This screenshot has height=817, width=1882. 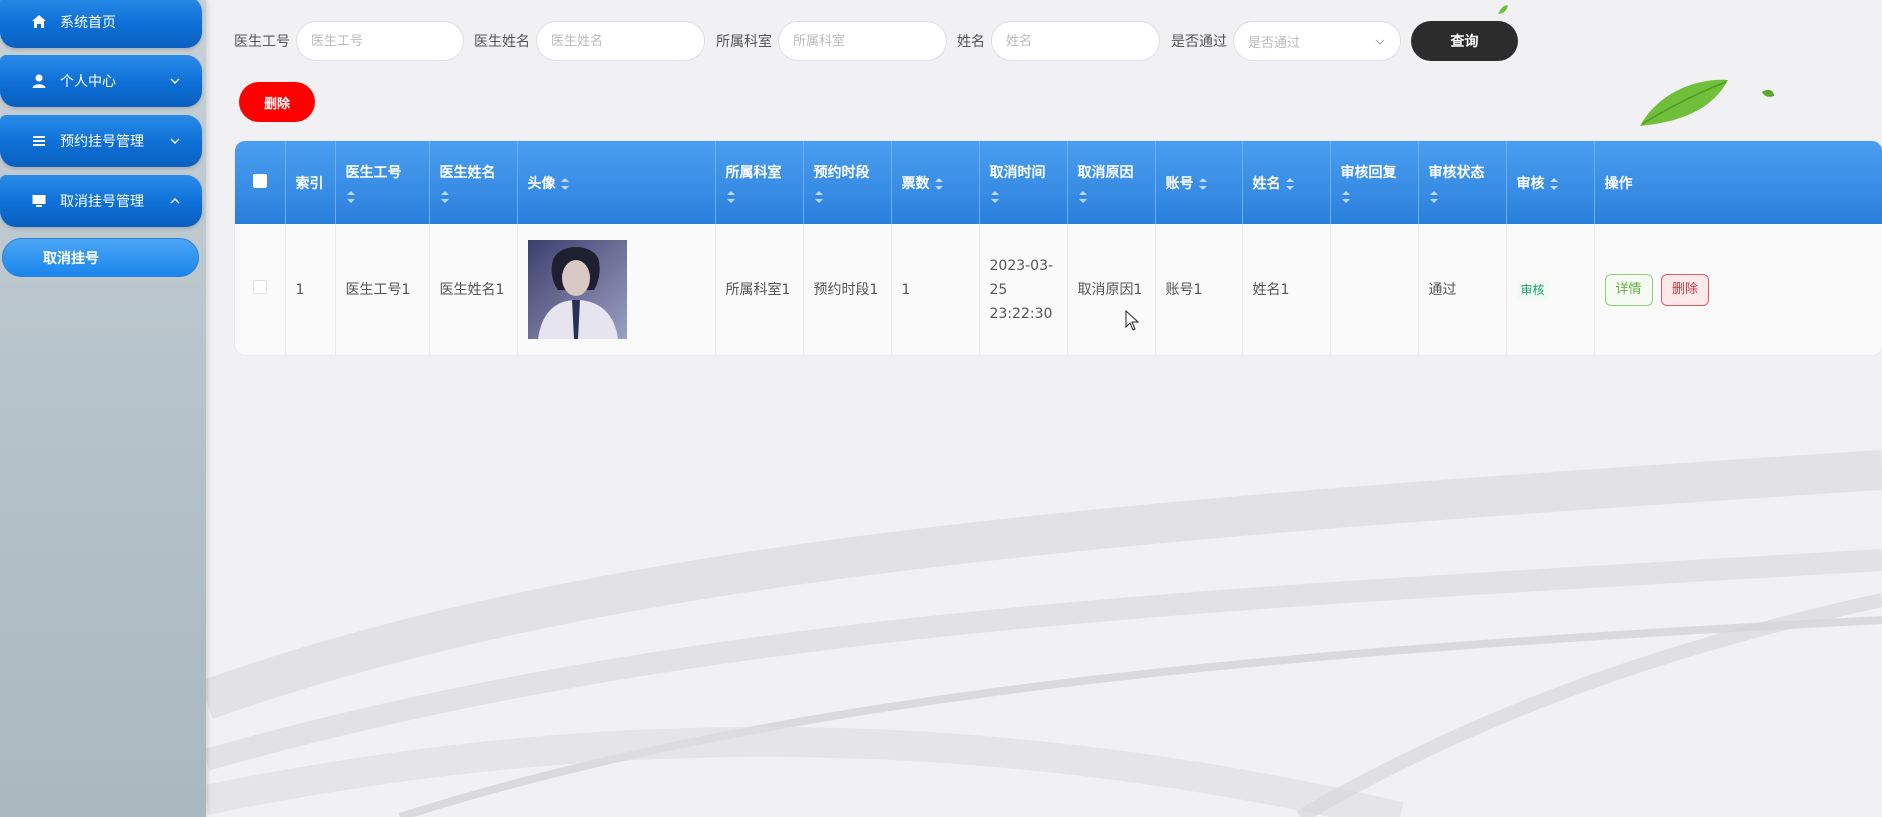 What do you see at coordinates (759, 289) in the screenshot?
I see `cell-department: 所属科室1` at bounding box center [759, 289].